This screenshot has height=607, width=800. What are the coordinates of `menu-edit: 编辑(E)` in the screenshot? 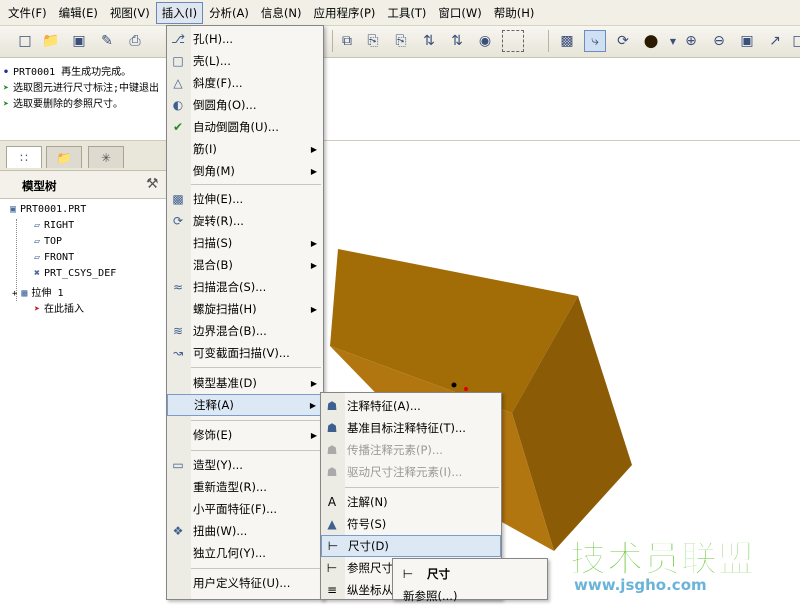 It's located at (78, 13).